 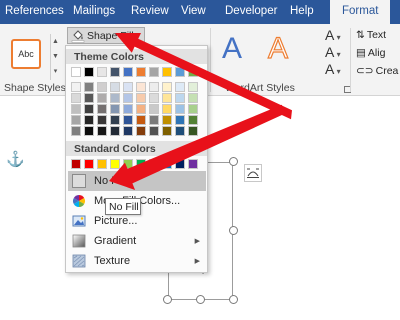 I want to click on menu-item-texture: Texture ▶, so click(x=137, y=261).